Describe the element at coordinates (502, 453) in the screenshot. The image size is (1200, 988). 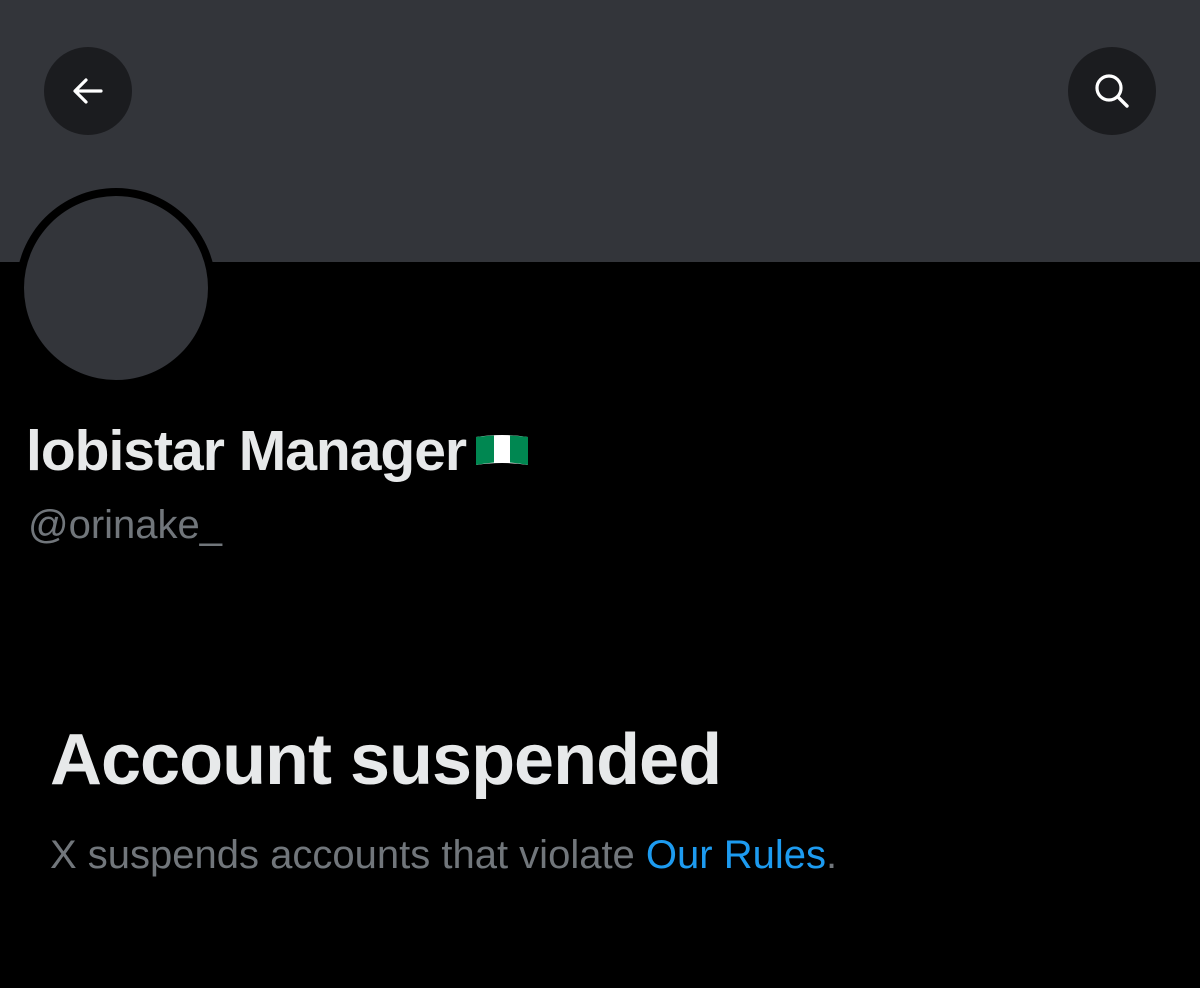
I see `nigeria-flag-icon` at that location.